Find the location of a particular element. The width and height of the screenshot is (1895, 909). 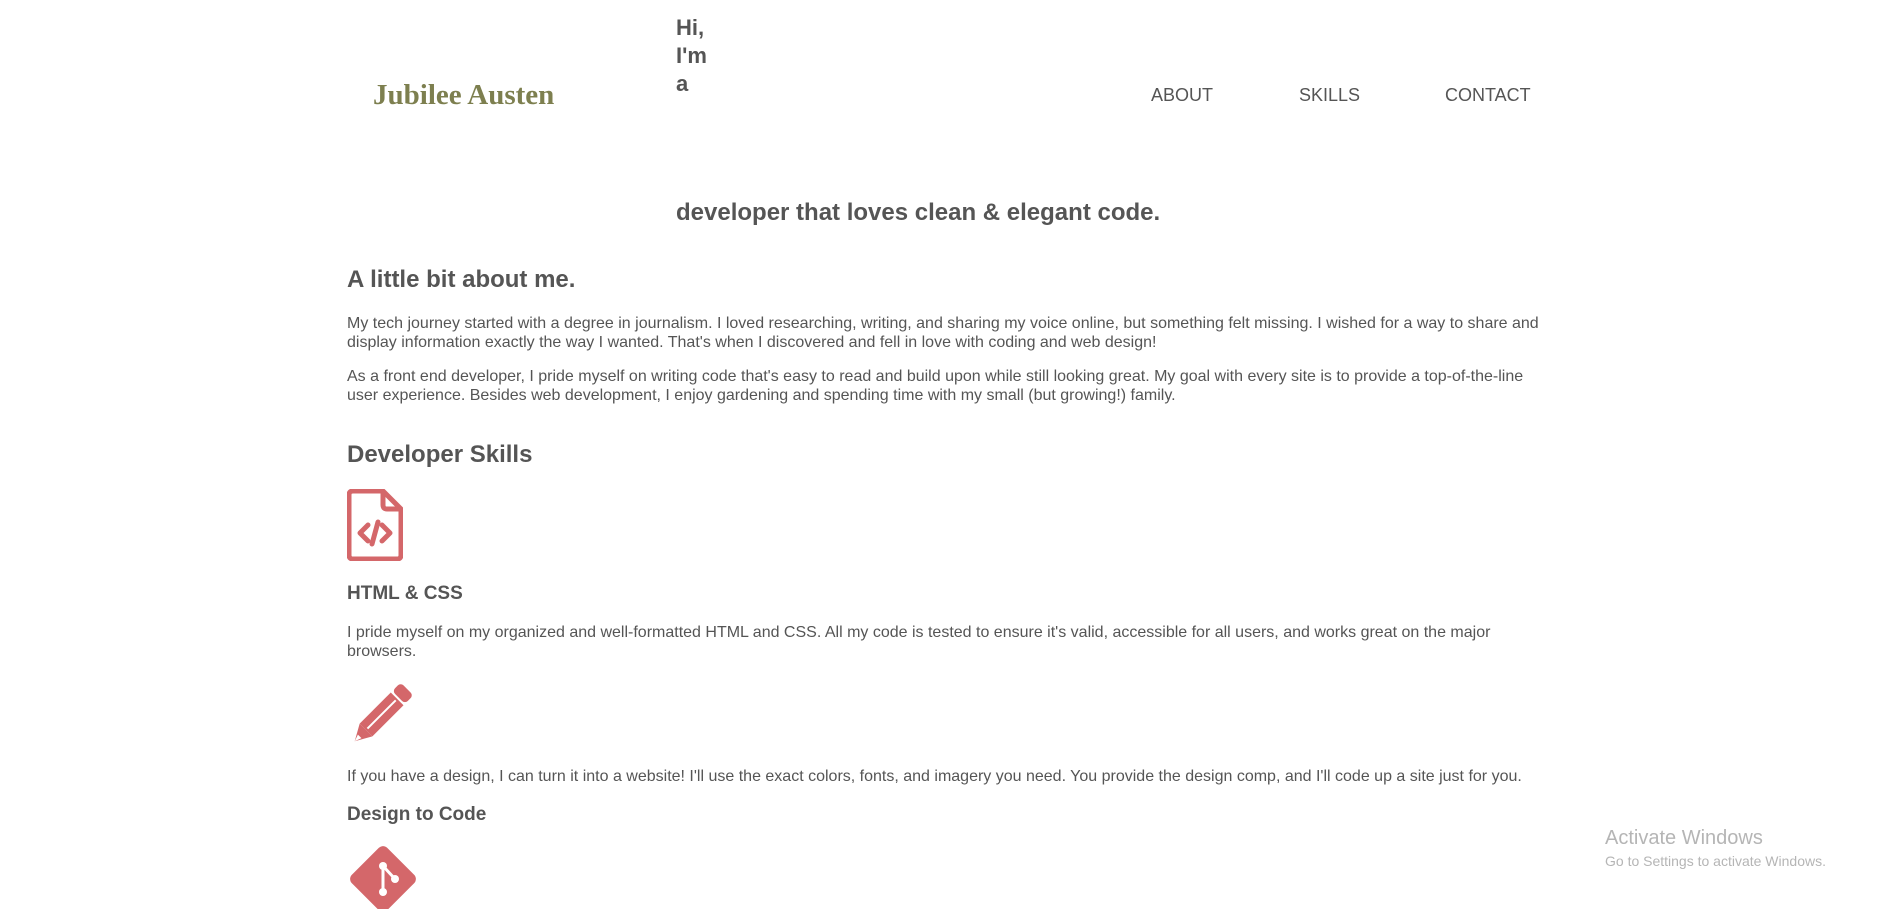

watermark-subtitle: Go to Settings to activate Windows. is located at coordinates (1715, 861).